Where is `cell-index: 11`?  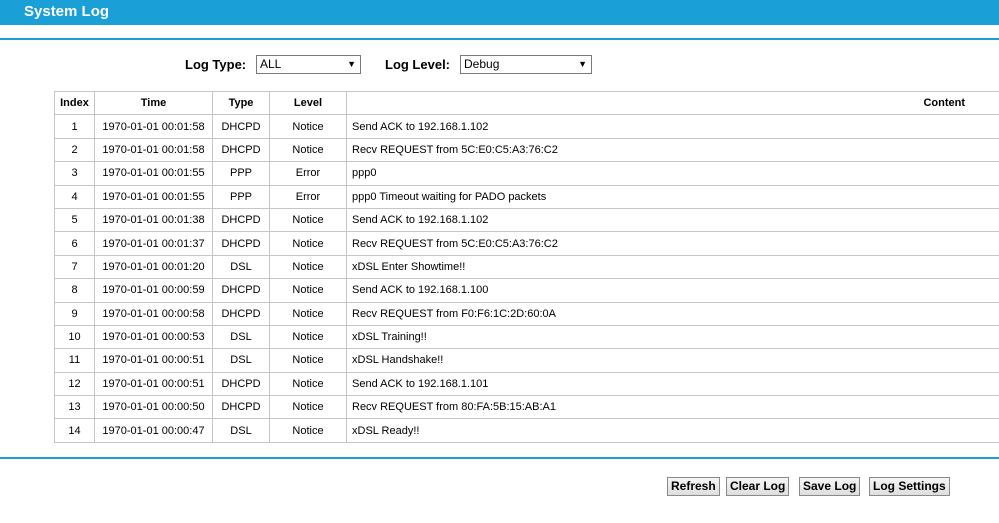 cell-index: 11 is located at coordinates (74, 360).